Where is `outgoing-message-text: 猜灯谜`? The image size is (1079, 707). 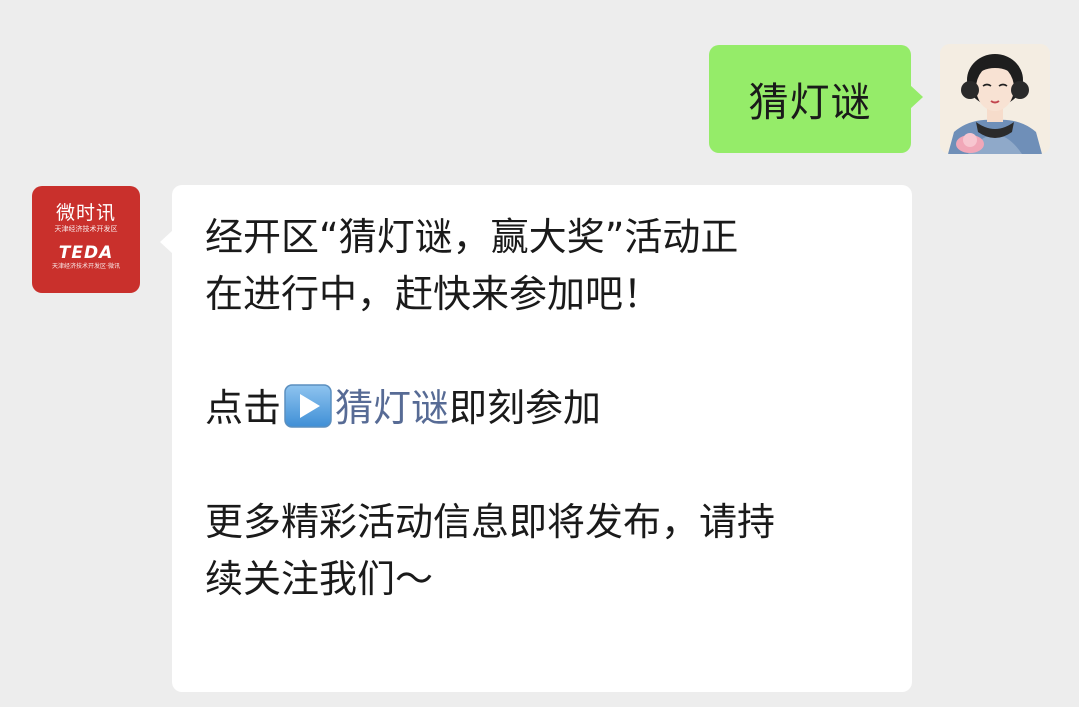
outgoing-message-text: 猜灯谜 is located at coordinates (810, 103).